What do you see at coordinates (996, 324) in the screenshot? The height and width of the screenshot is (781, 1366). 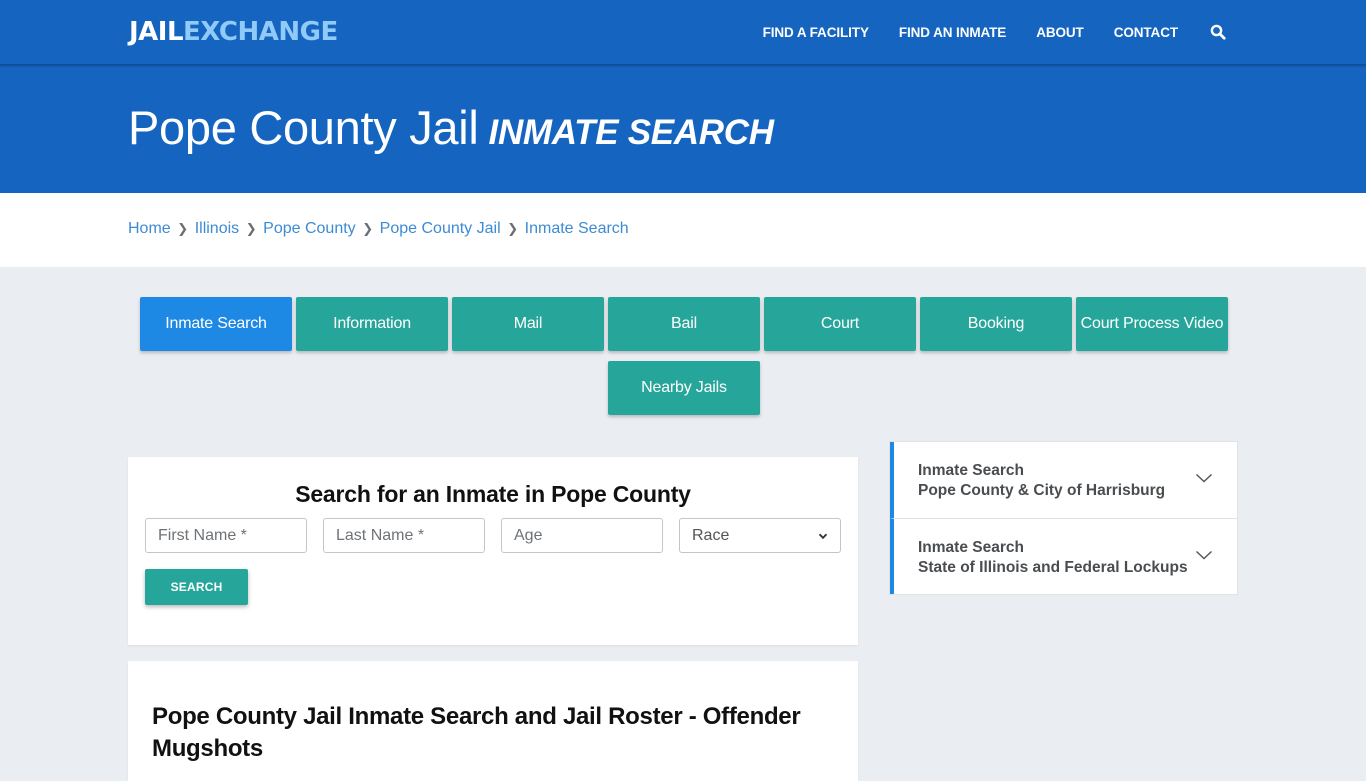 I see `tab-booking: Booking` at bounding box center [996, 324].